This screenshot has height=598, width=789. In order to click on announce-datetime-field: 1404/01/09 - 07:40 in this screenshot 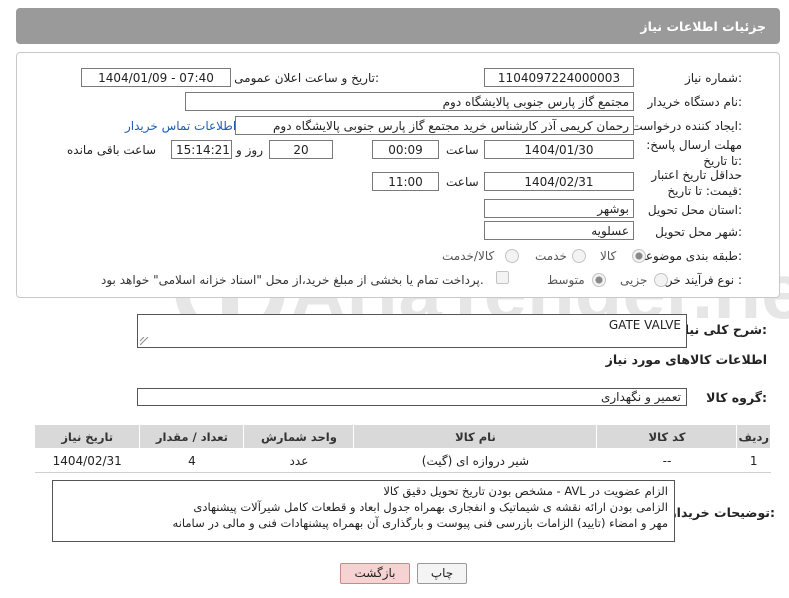, I will do `click(156, 77)`.